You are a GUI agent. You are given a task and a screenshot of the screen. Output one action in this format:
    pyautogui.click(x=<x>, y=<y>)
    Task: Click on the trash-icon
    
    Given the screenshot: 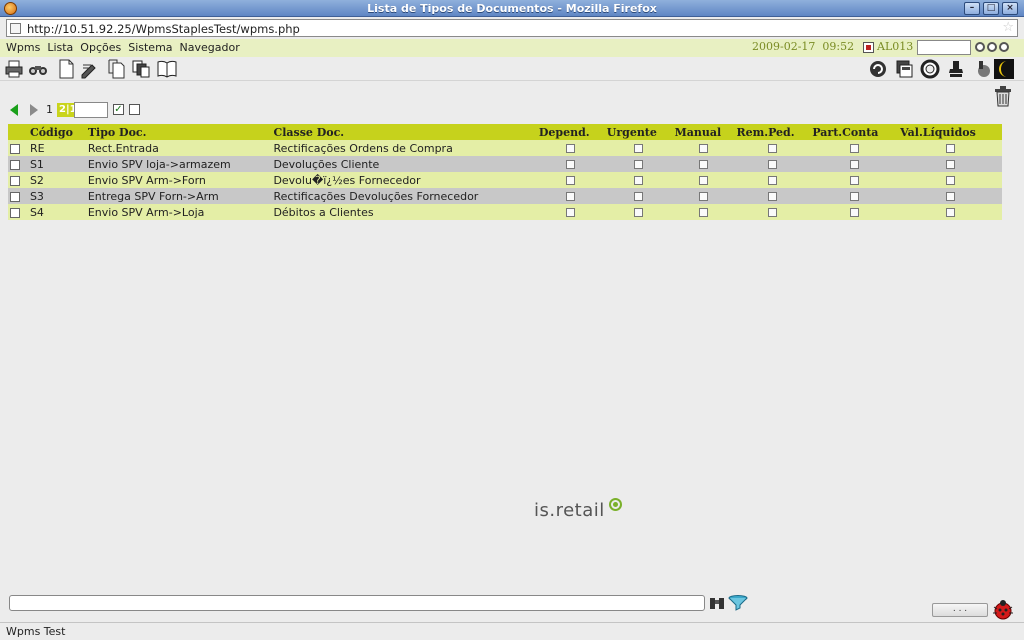 What is the action you would take?
    pyautogui.click(x=1003, y=96)
    